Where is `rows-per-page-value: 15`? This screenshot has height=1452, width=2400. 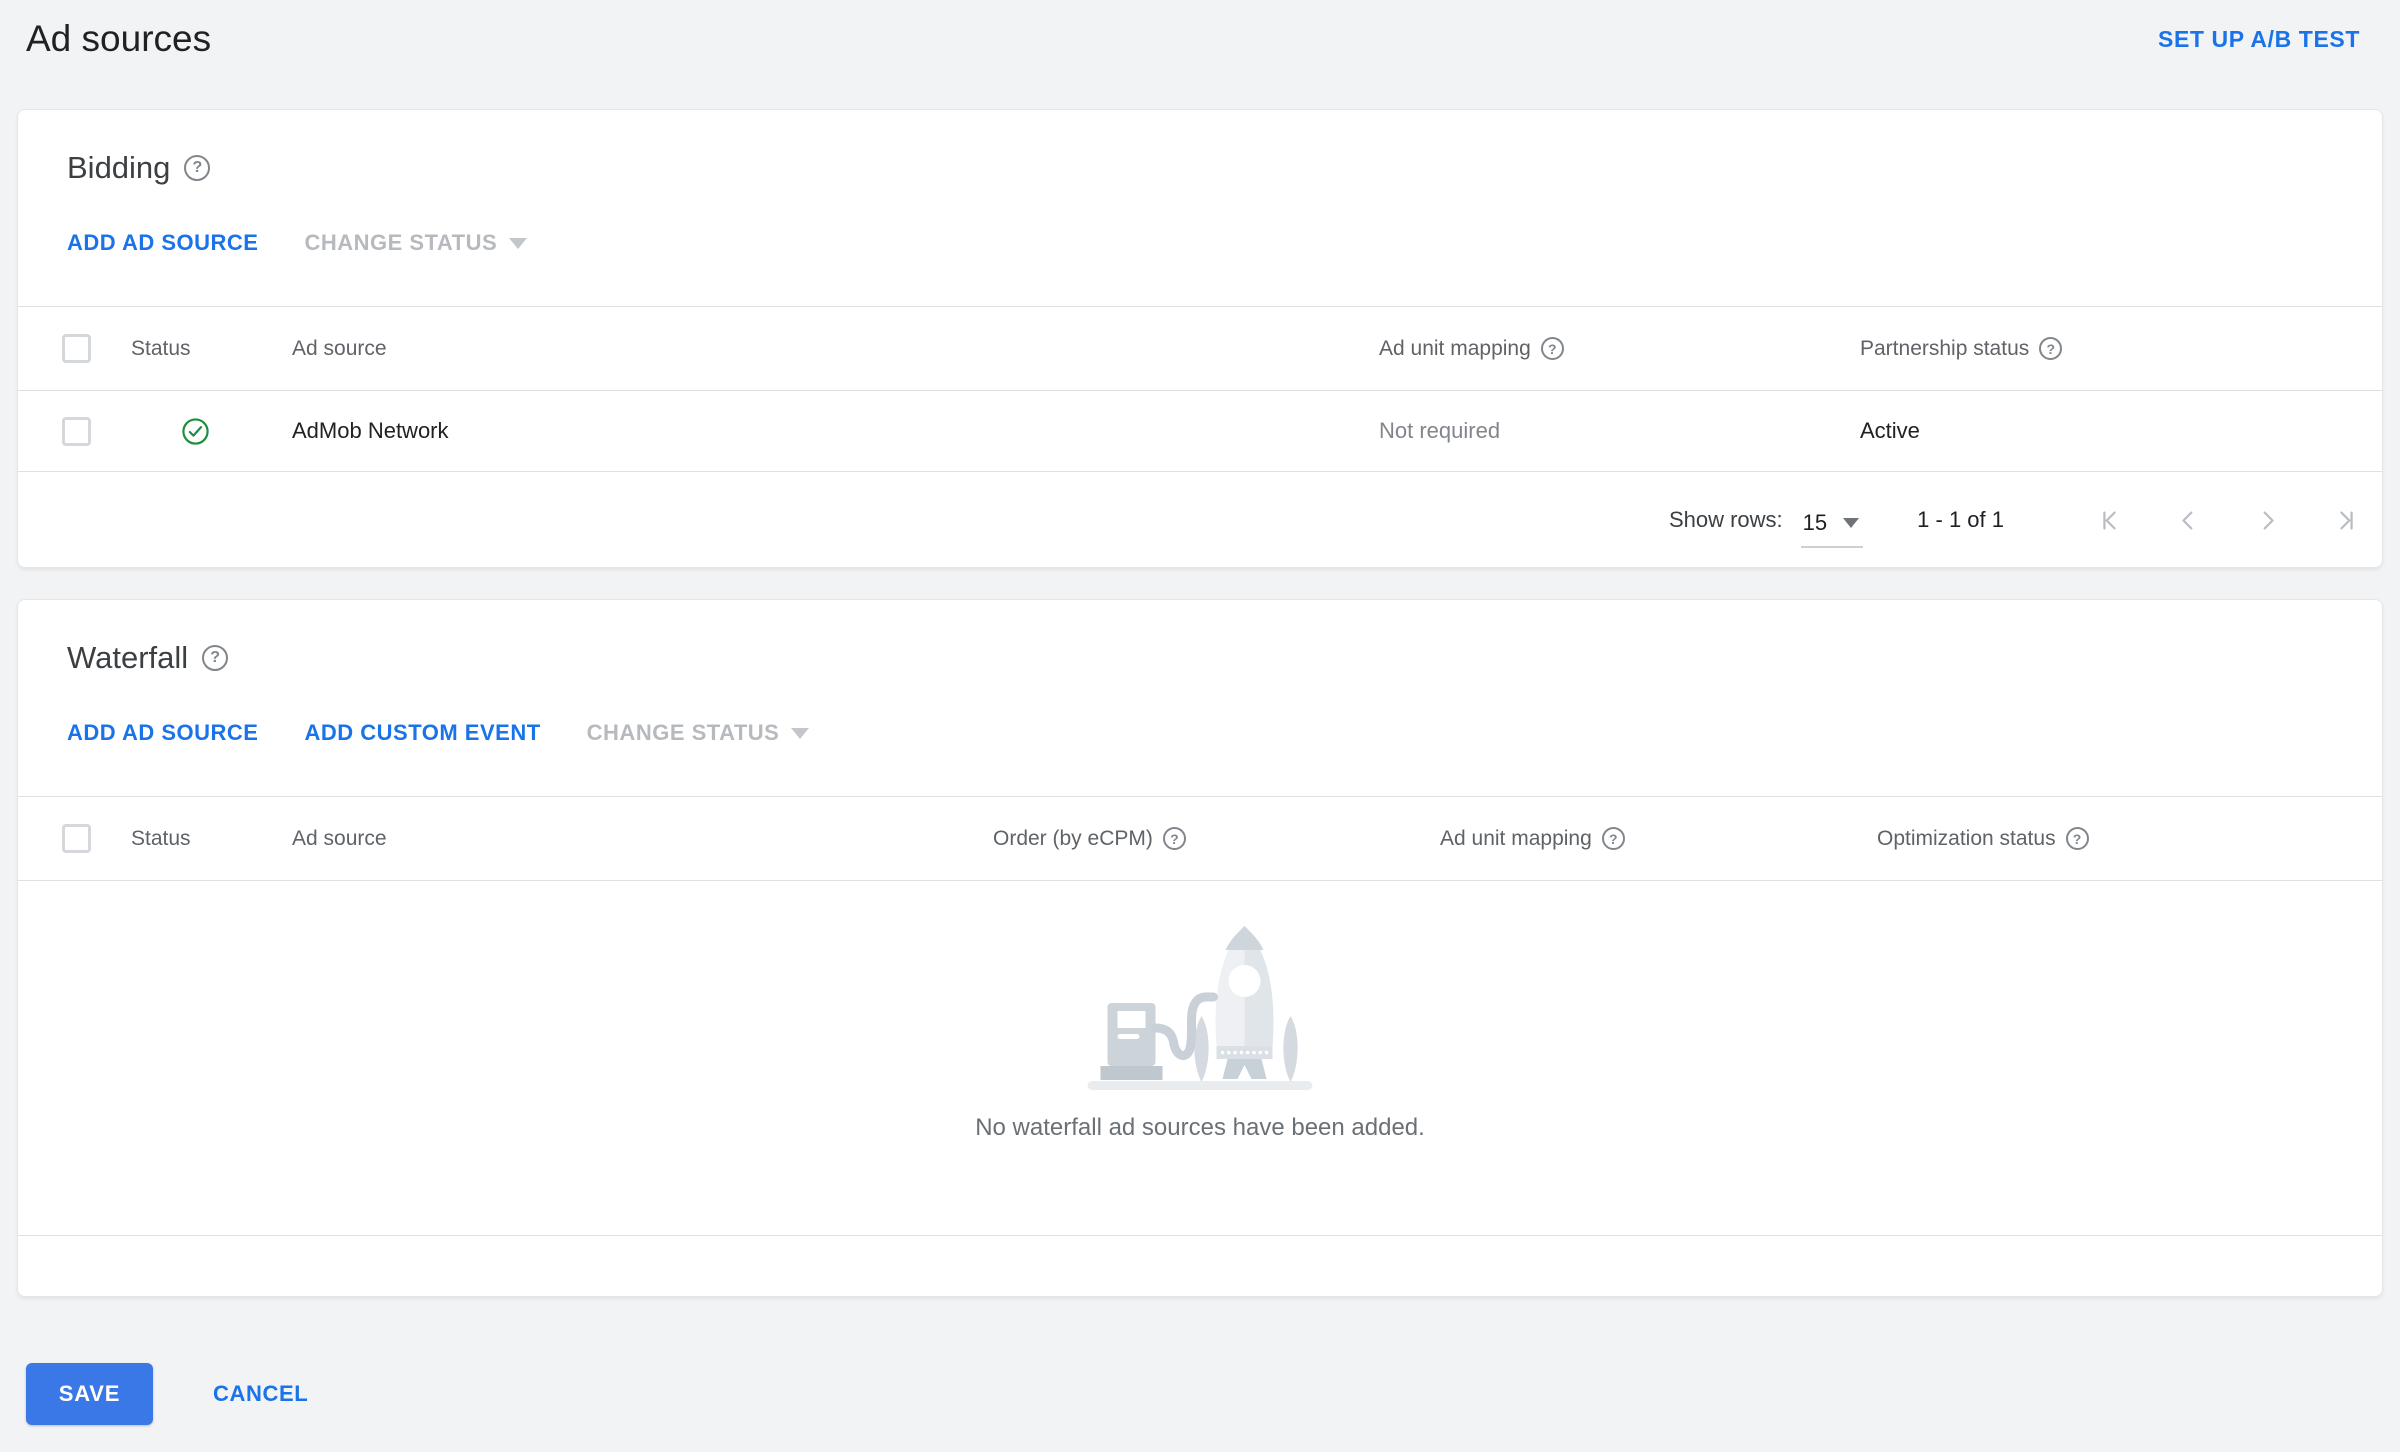 rows-per-page-value: 15 is located at coordinates (1815, 522).